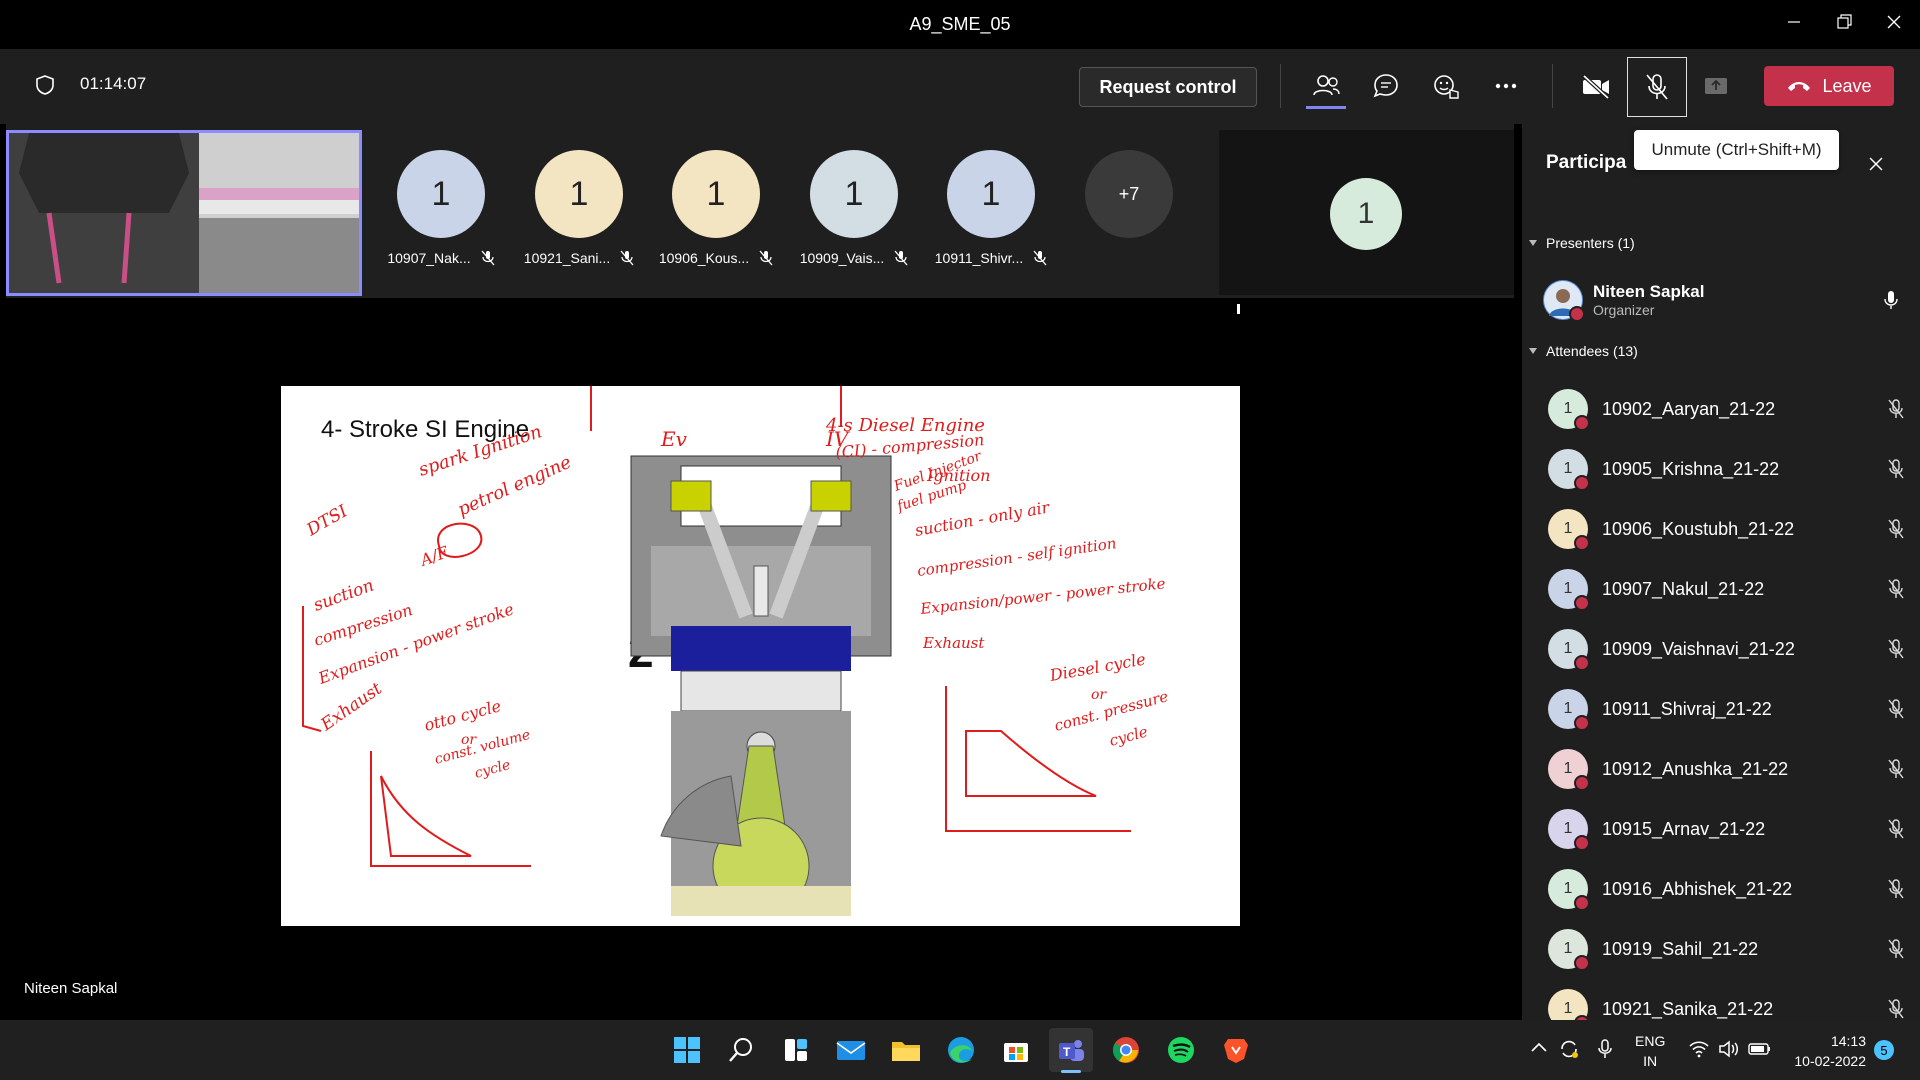 This screenshot has width=1920, height=1080. What do you see at coordinates (1698, 648) in the screenshot?
I see `attendee-name: 10909_Vaishnavi_21-22` at bounding box center [1698, 648].